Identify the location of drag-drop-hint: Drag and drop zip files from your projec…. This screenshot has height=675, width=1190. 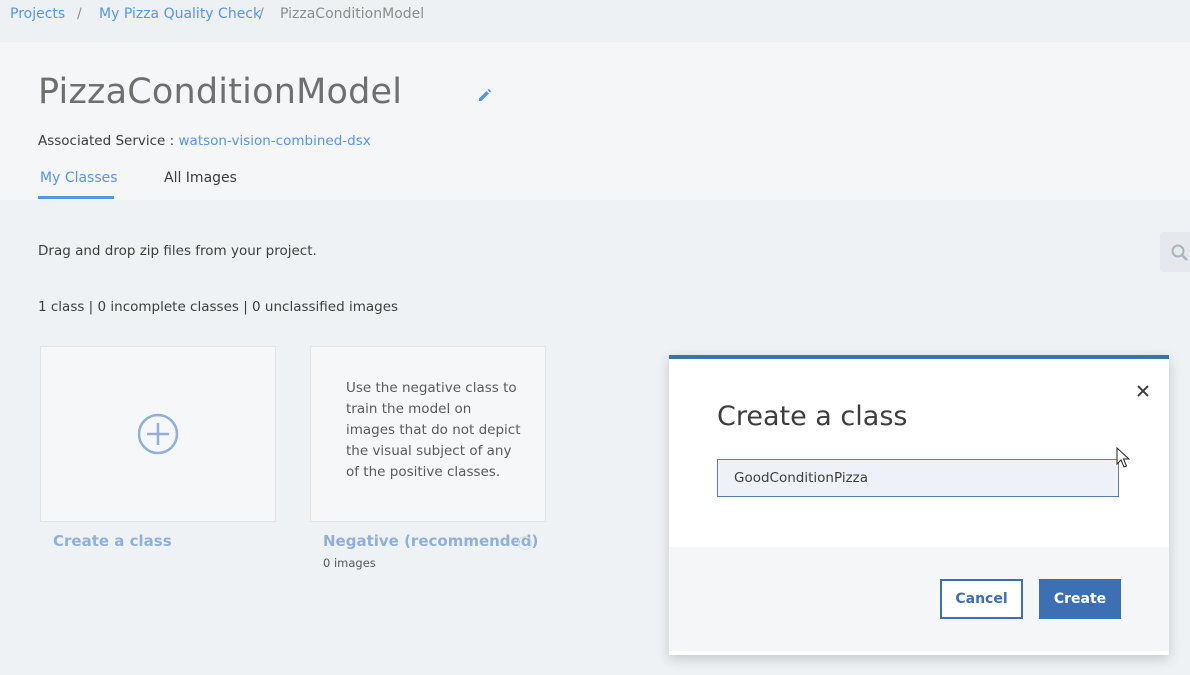
(177, 251).